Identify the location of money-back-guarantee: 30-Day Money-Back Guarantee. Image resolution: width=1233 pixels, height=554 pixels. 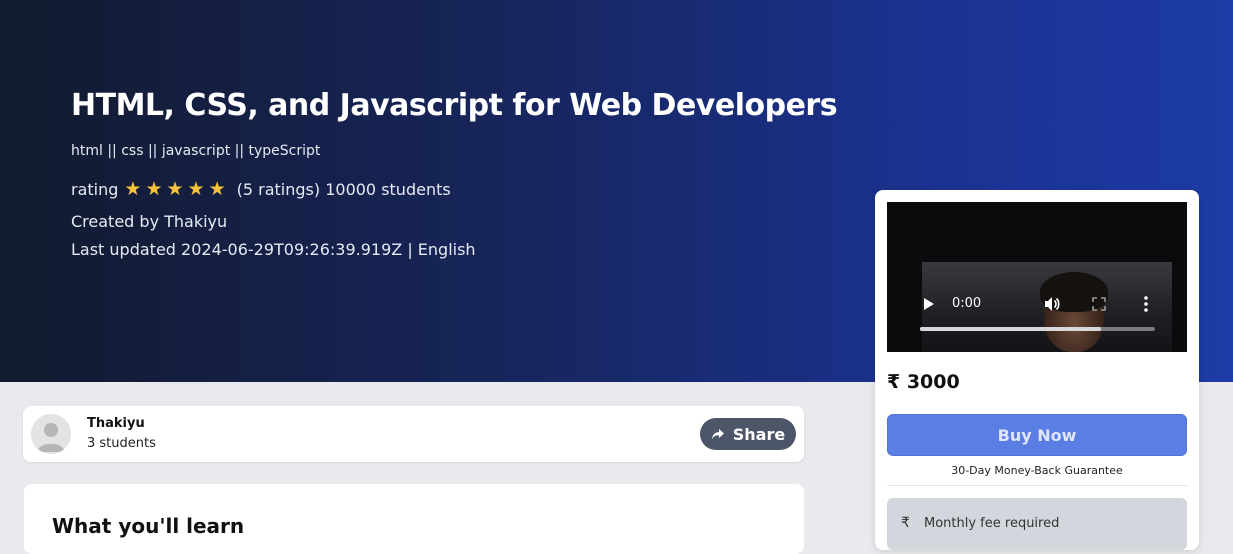
(1037, 470).